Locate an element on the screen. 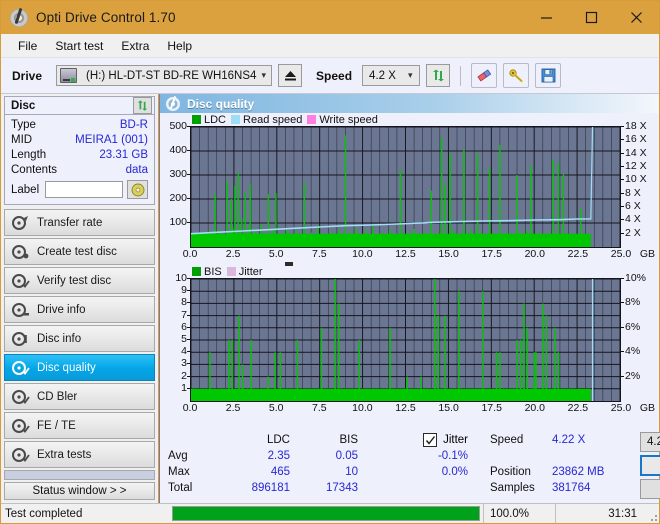 The height and width of the screenshot is (524, 660). jitter-checkbox is located at coordinates (430, 440).